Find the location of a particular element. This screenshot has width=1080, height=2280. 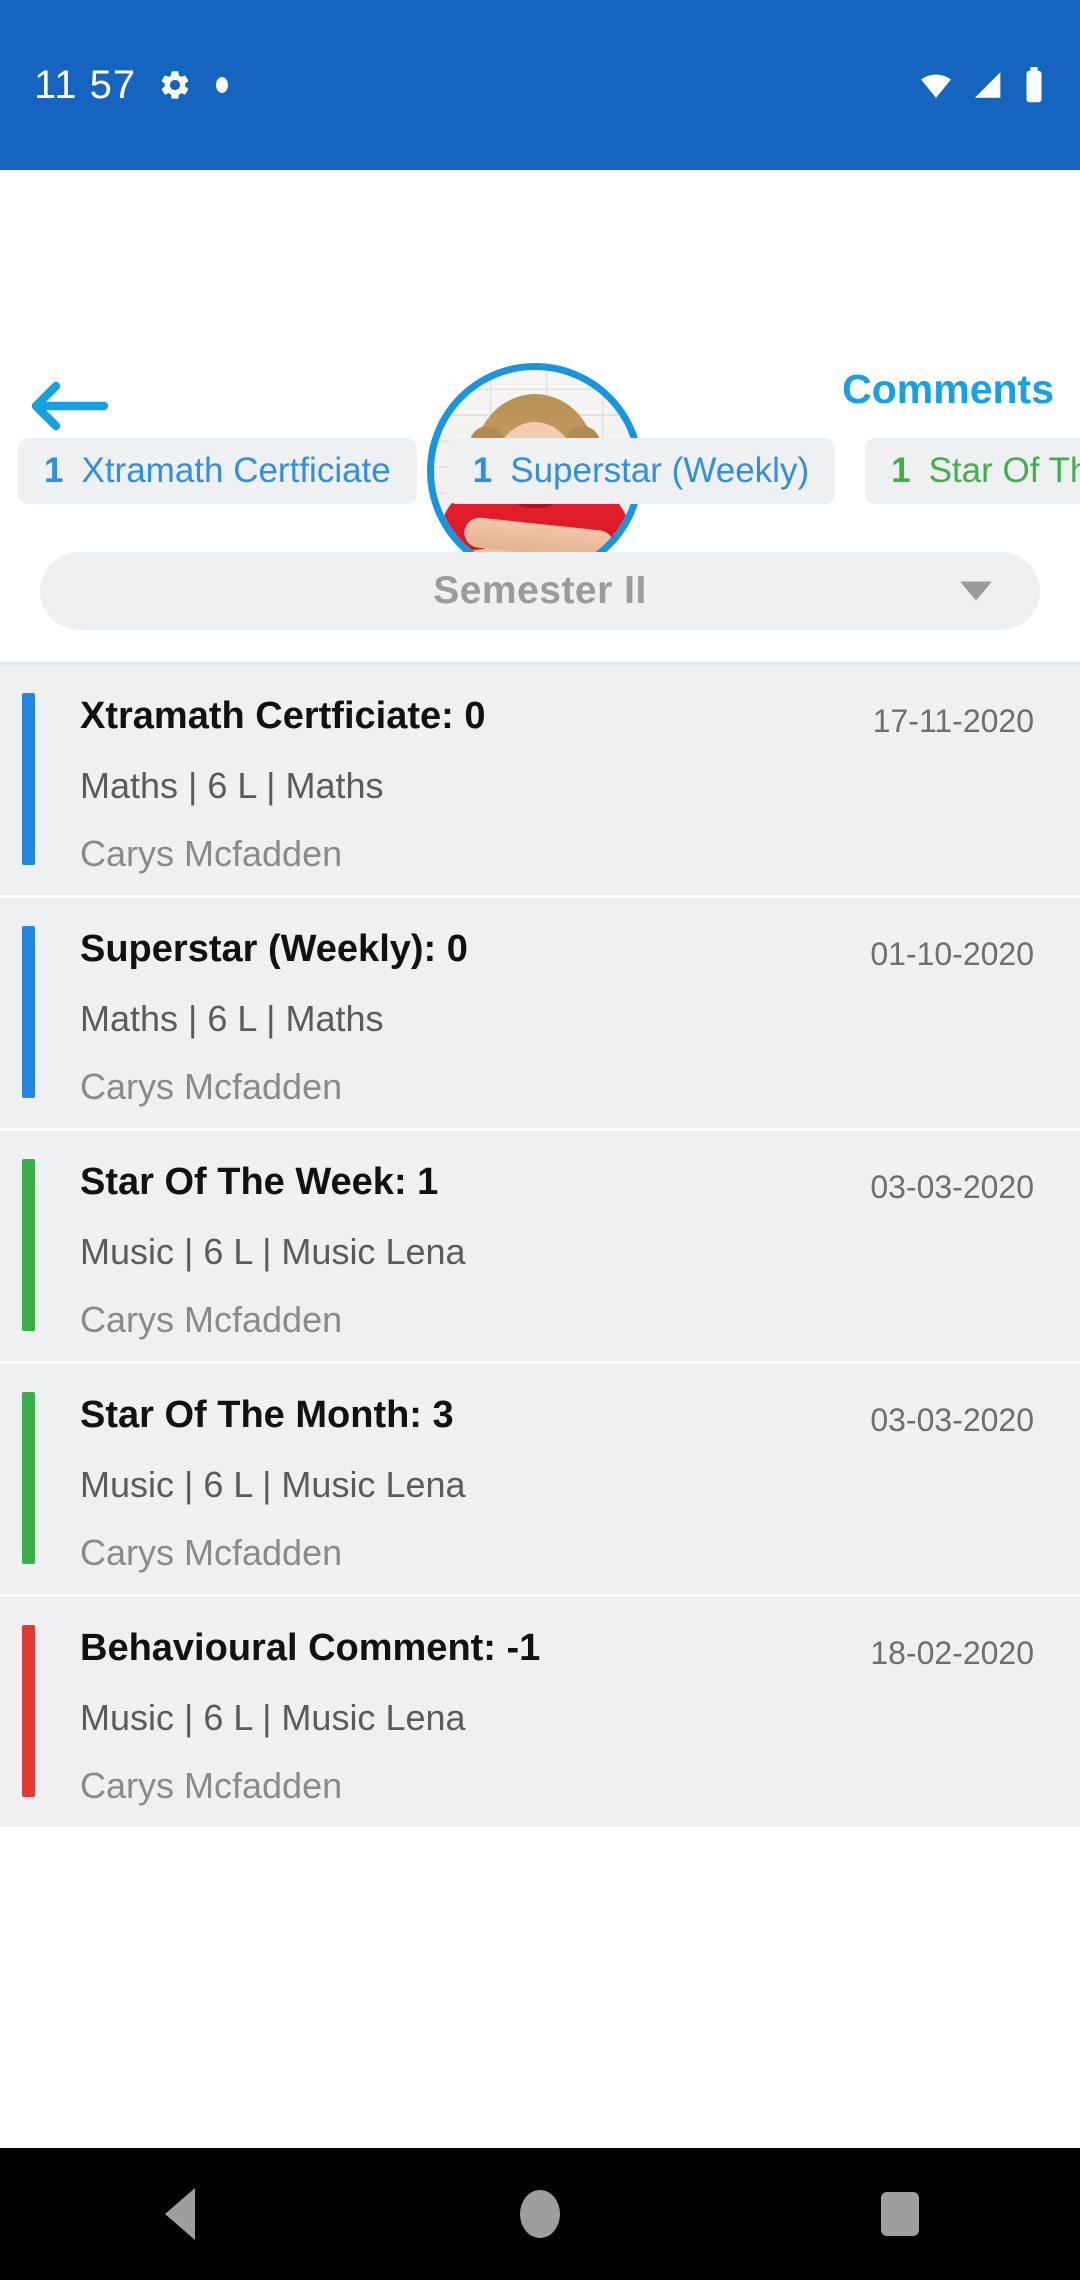

status-bar-right is located at coordinates (981, 85).